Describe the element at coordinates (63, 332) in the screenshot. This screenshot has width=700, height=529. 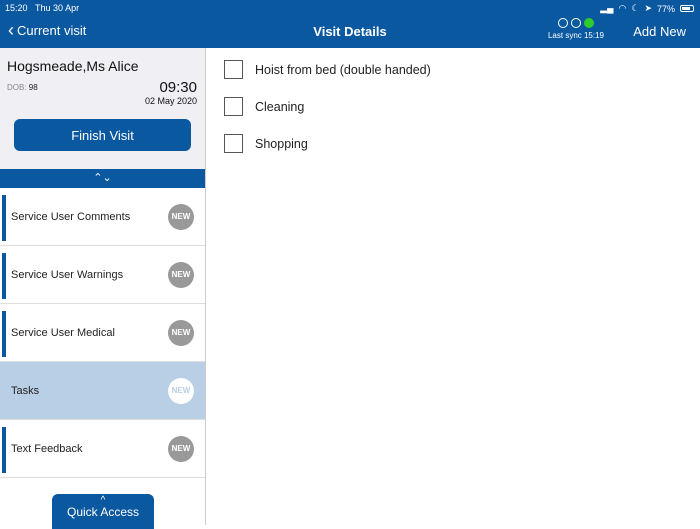
I see `sidebar-item-label: Service User Medical` at that location.